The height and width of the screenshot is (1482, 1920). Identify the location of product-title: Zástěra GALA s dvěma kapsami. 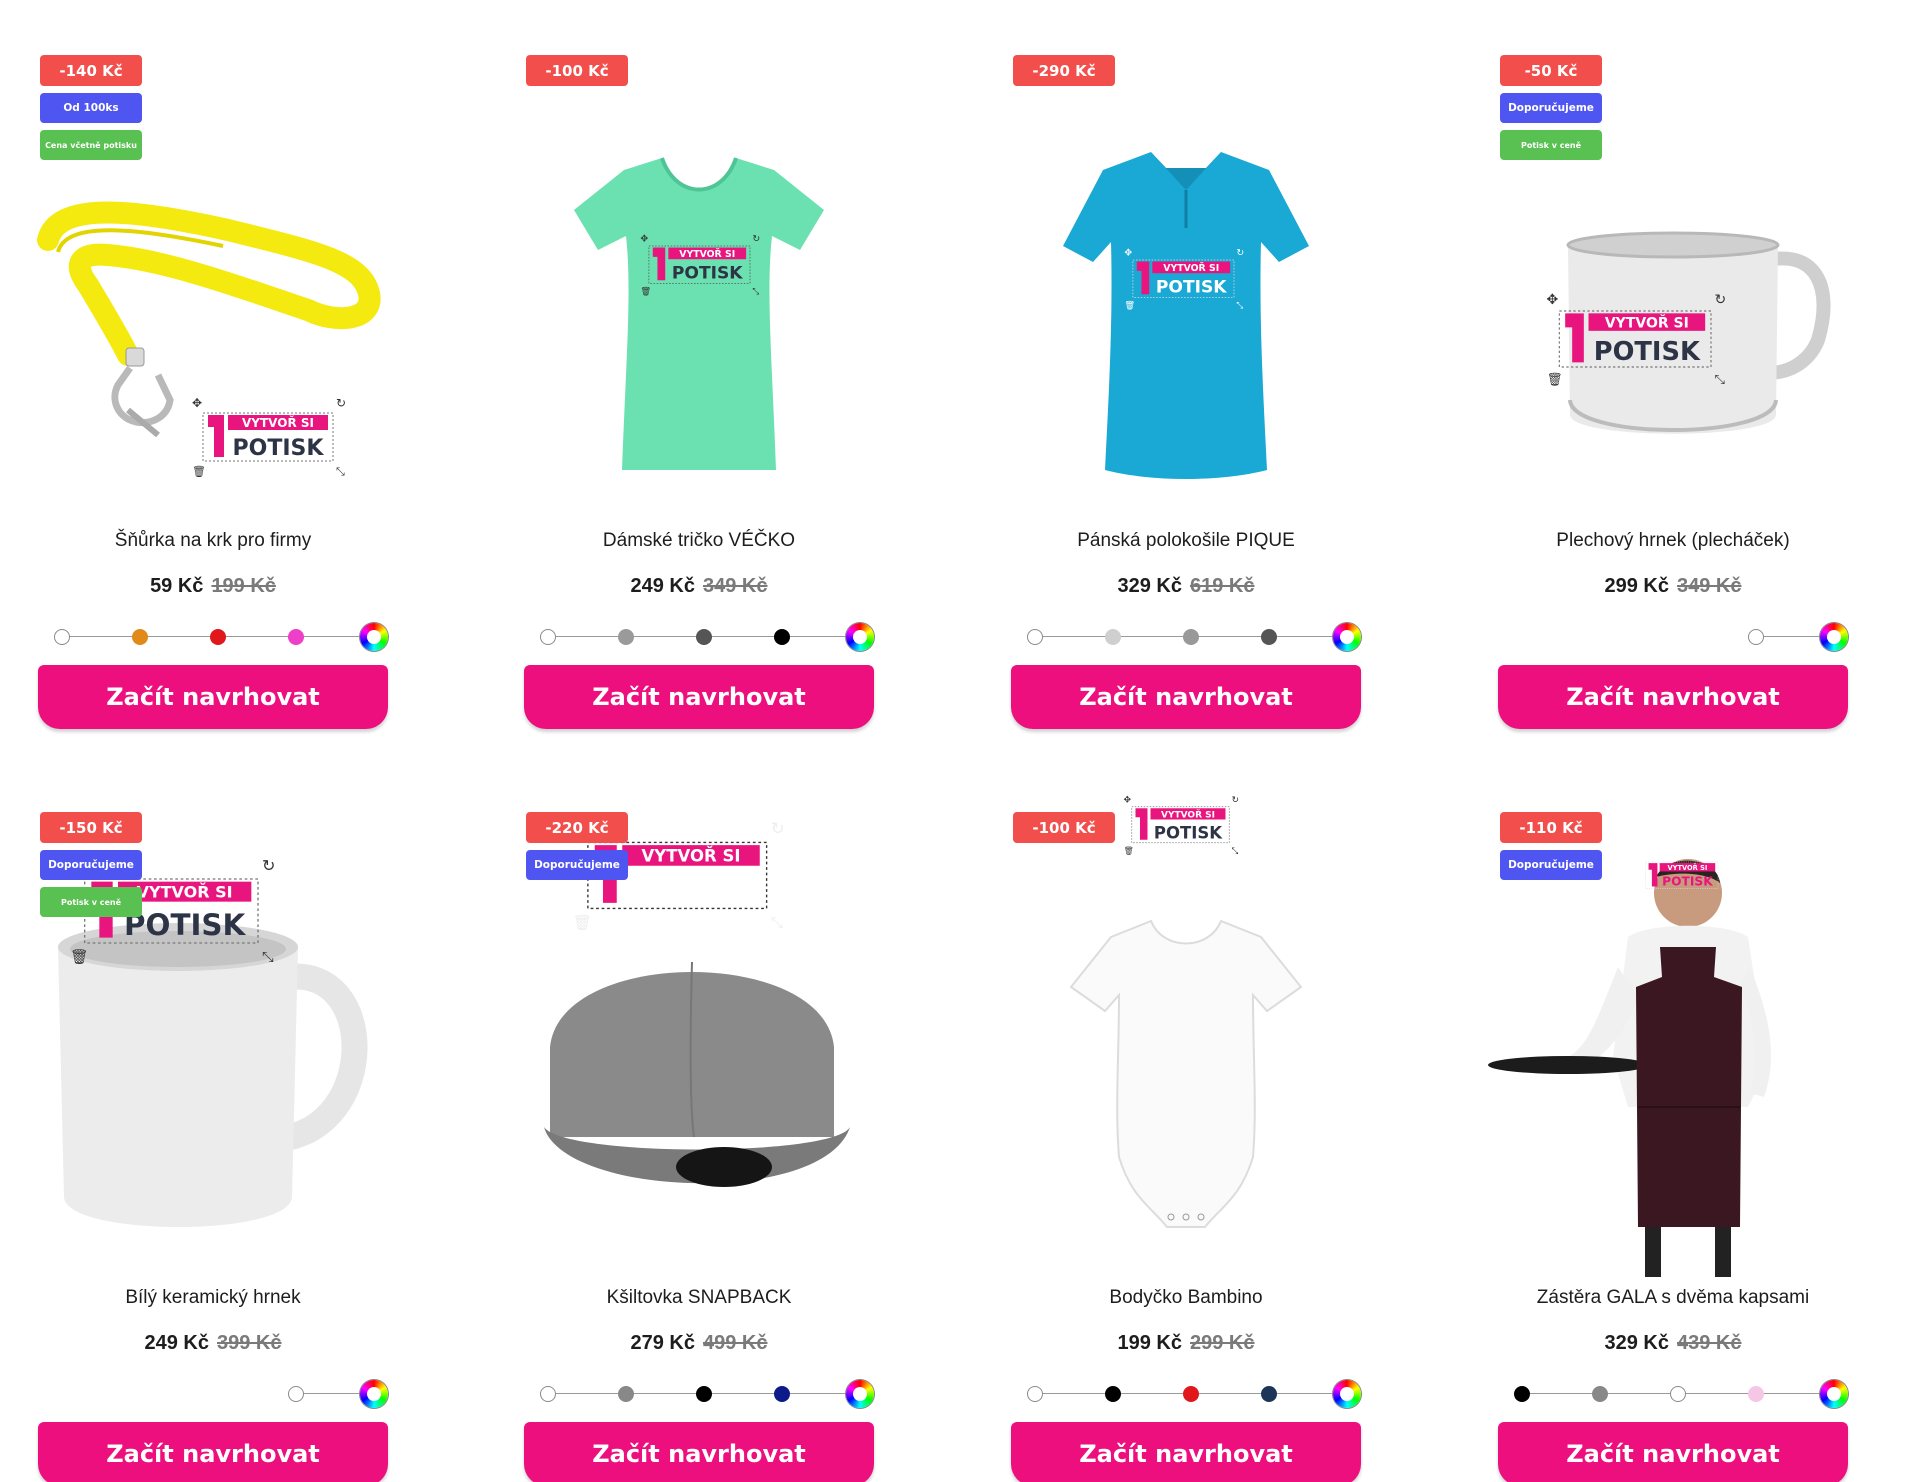
(1673, 1298).